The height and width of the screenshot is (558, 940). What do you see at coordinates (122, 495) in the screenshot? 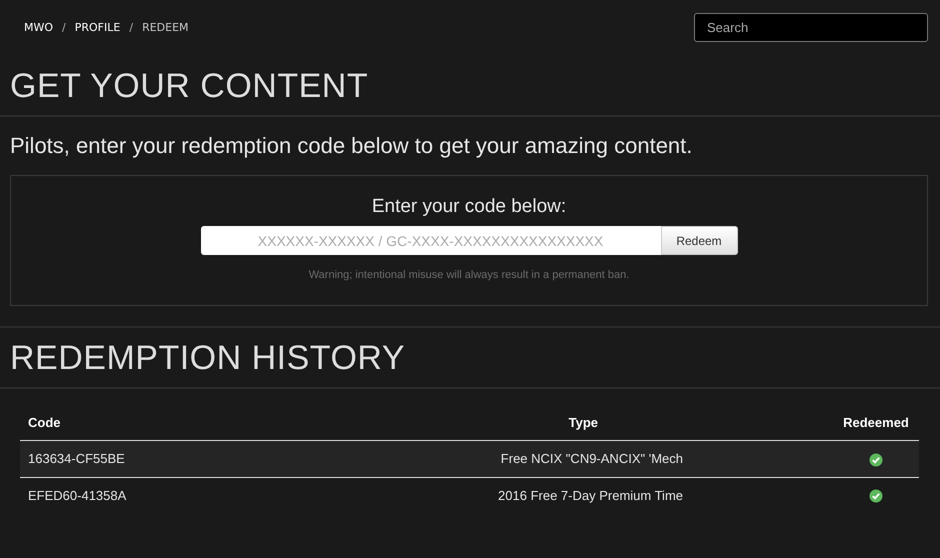
I see `table-cell: EFED60-41358A` at bounding box center [122, 495].